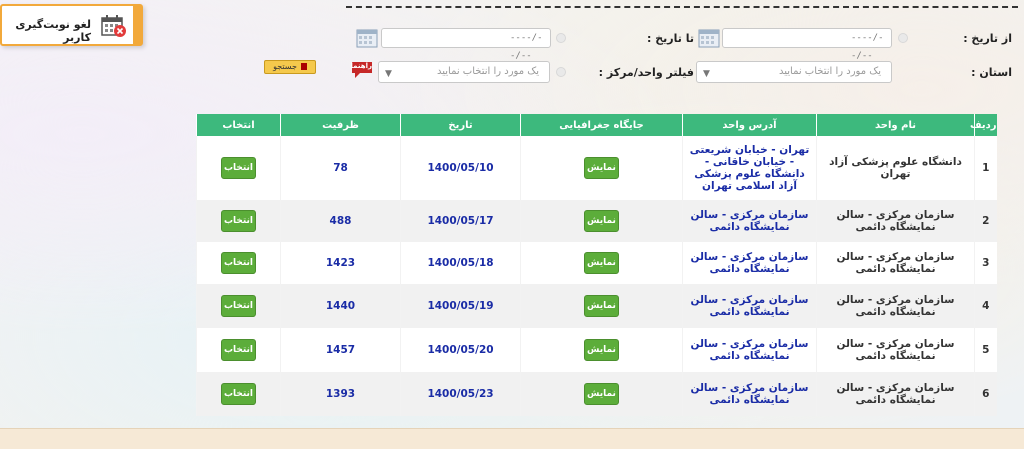  What do you see at coordinates (340, 221) in the screenshot?
I see `capacity-cell: 488` at bounding box center [340, 221].